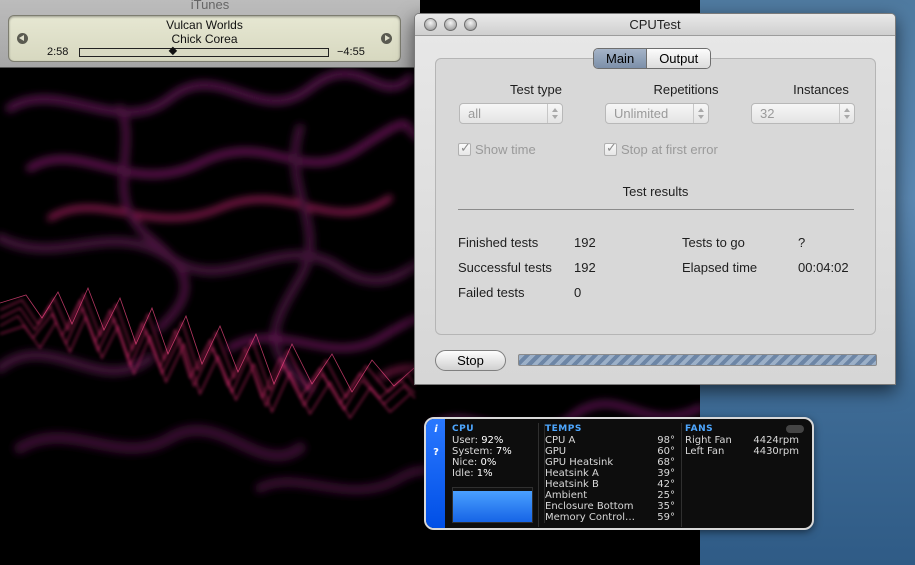 Image resolution: width=915 pixels, height=565 pixels. I want to click on widget-sidebar: i ?, so click(435, 473).